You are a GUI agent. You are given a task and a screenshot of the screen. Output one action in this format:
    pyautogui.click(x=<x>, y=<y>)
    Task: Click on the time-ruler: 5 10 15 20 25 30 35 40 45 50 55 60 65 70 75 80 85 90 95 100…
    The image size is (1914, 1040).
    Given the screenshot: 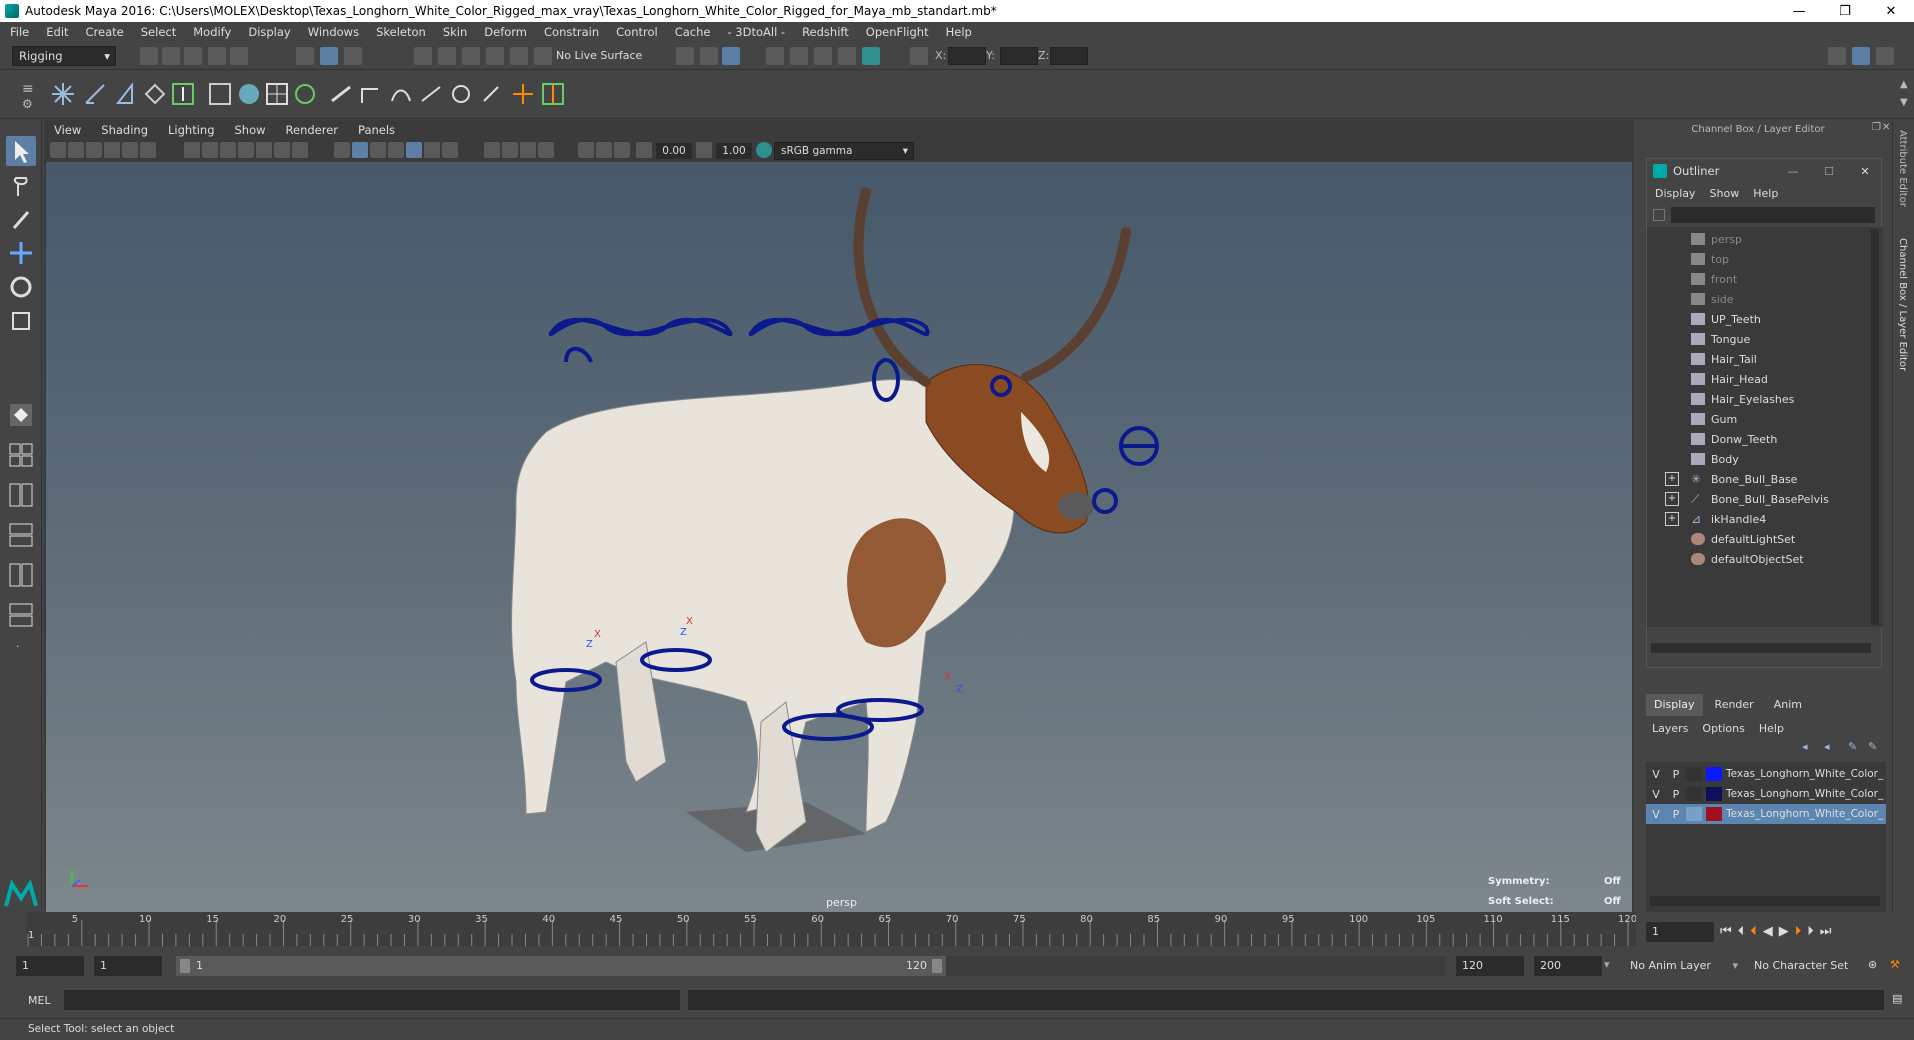 What is the action you would take?
    pyautogui.click(x=831, y=929)
    